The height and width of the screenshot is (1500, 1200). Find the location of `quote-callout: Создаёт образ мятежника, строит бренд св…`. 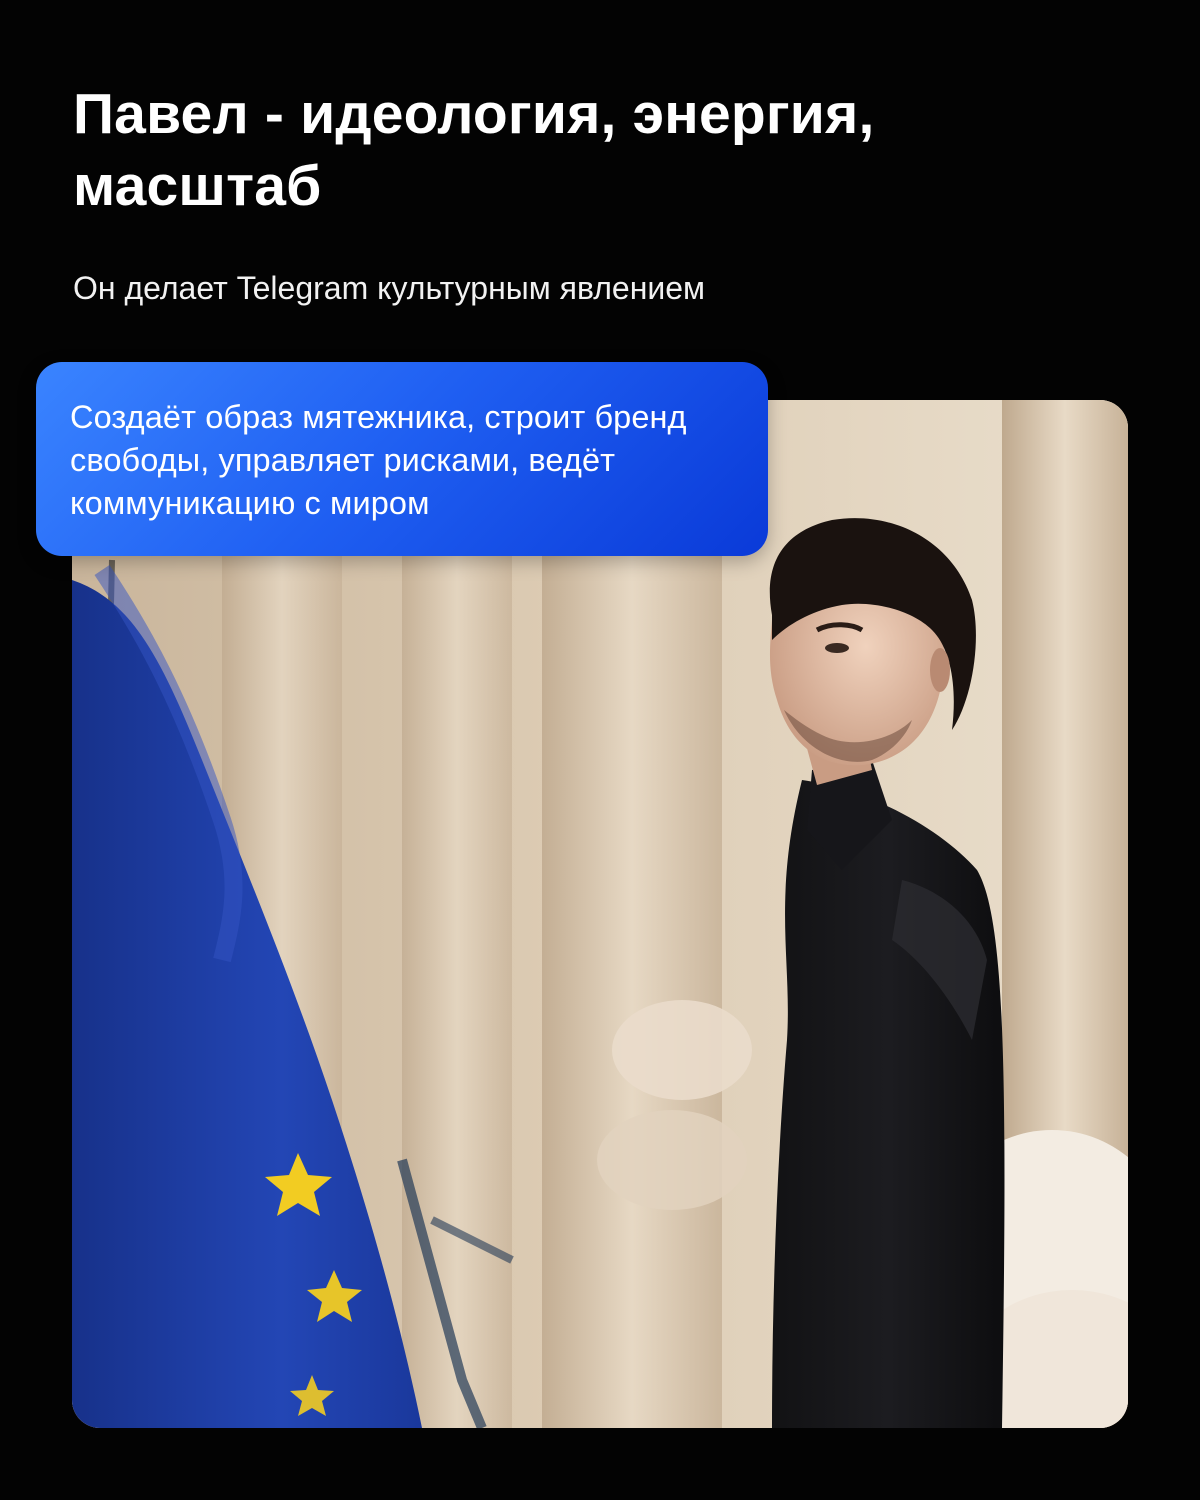

quote-callout: Создаёт образ мятежника, строит бренд св… is located at coordinates (402, 459).